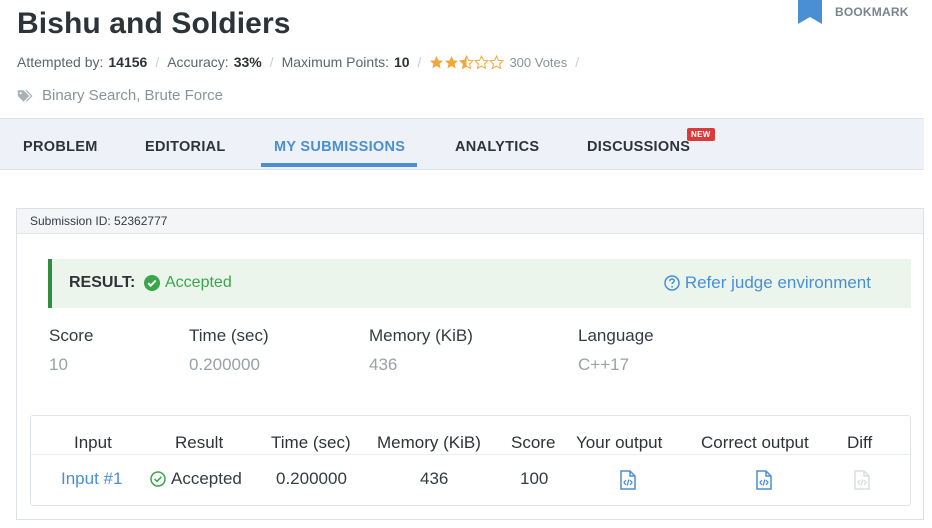 The image size is (932, 528). I want to click on col-header-memory: Memory (KiB), so click(429, 442).